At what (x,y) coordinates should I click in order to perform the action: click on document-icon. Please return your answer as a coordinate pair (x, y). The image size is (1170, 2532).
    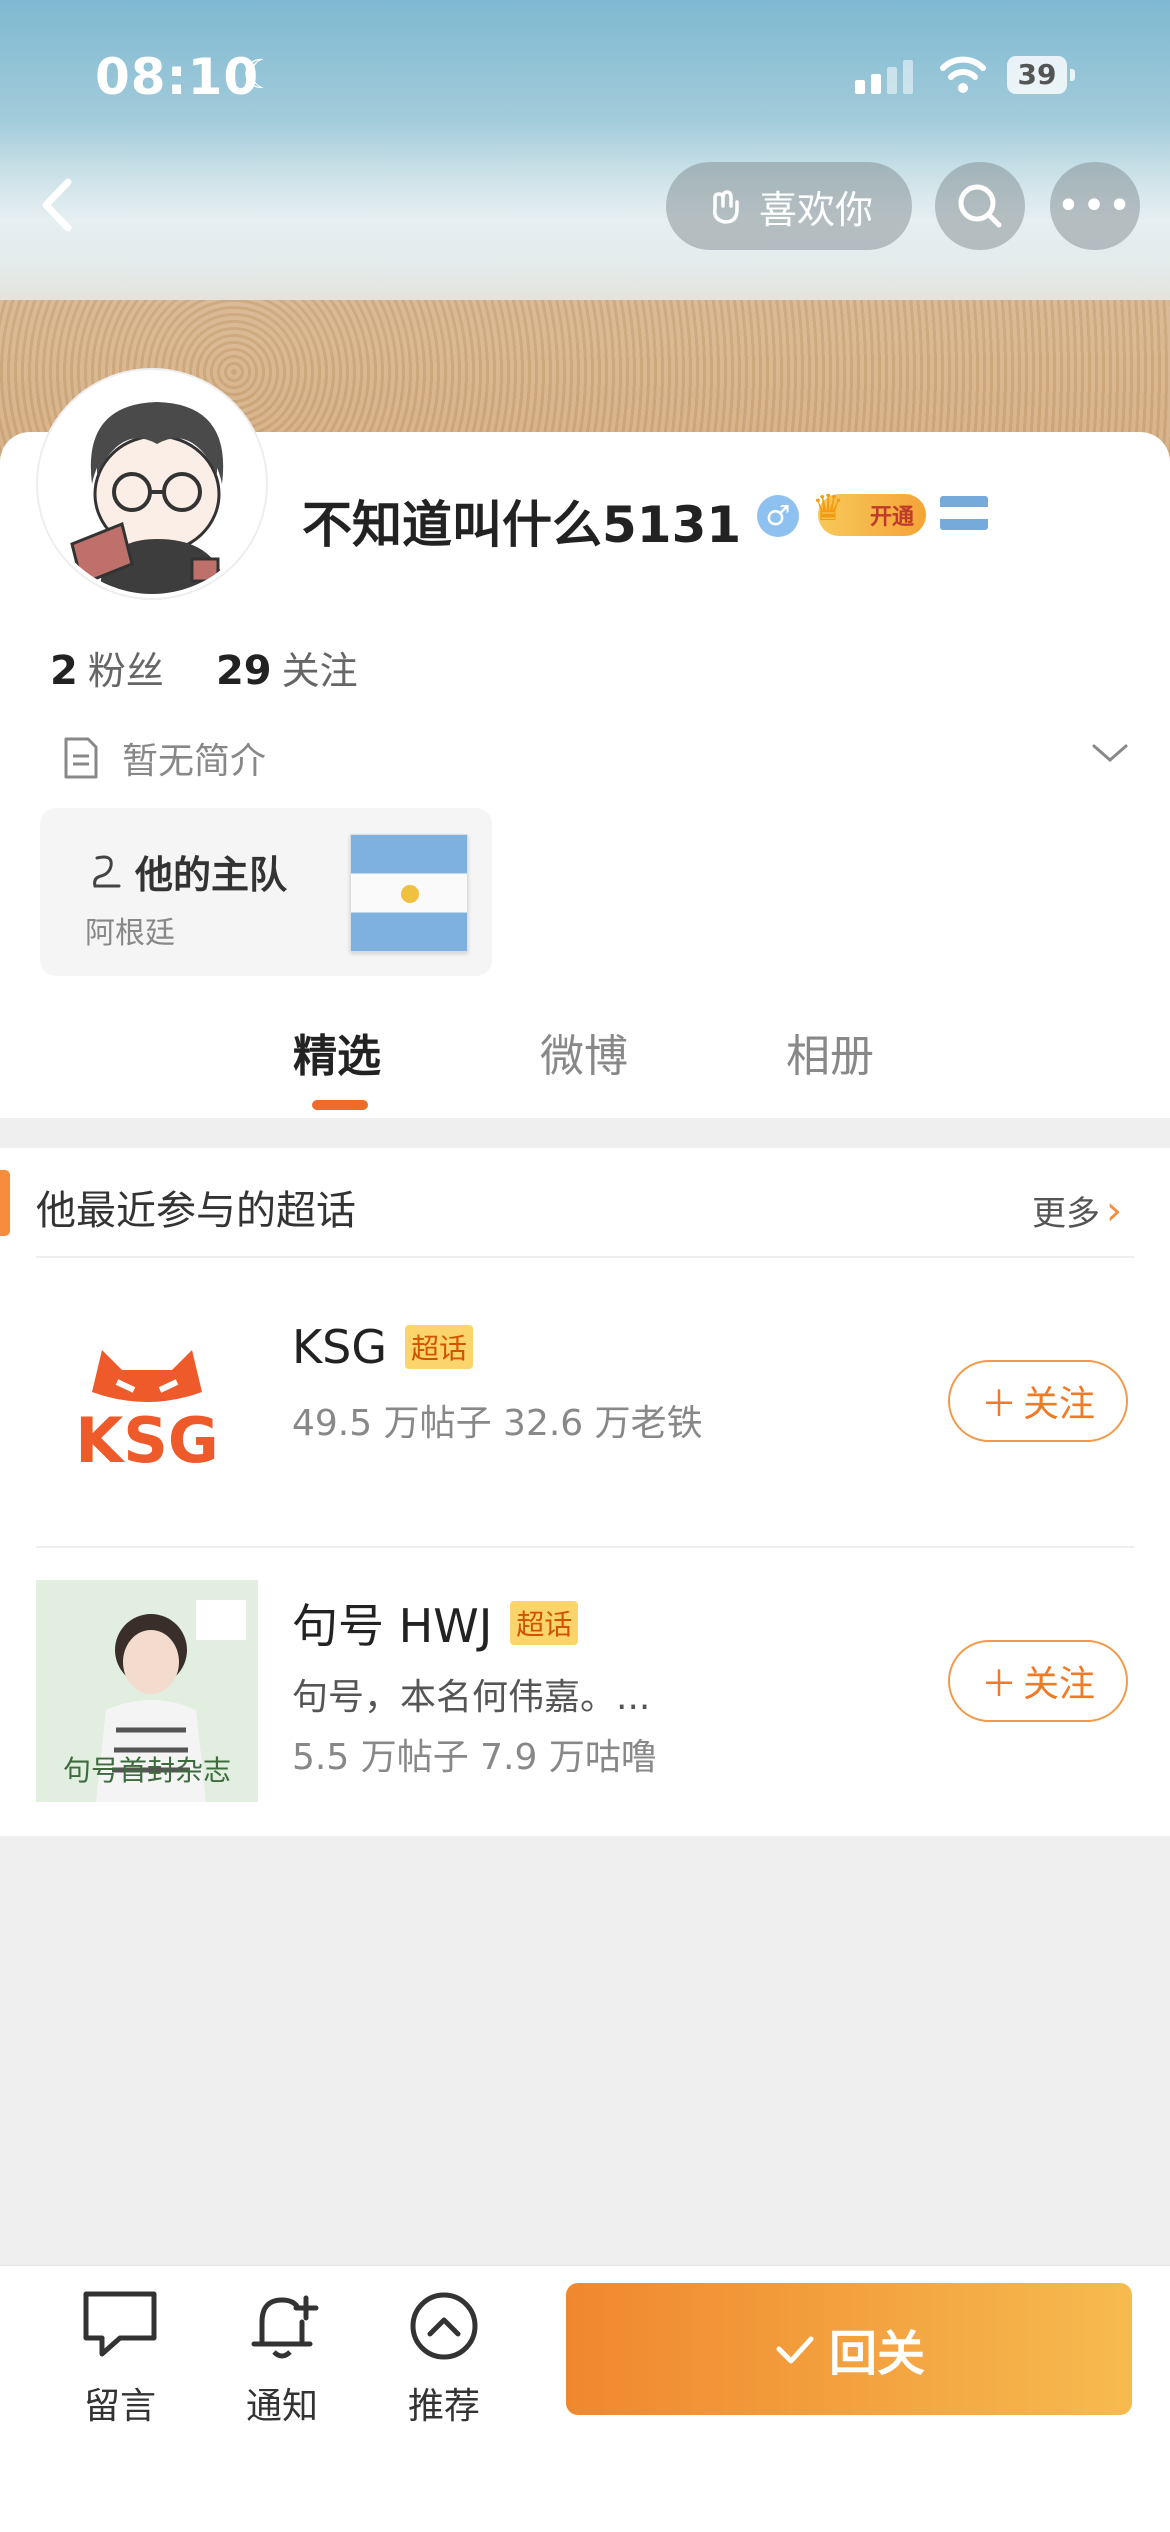
    Looking at the image, I should click on (81, 758).